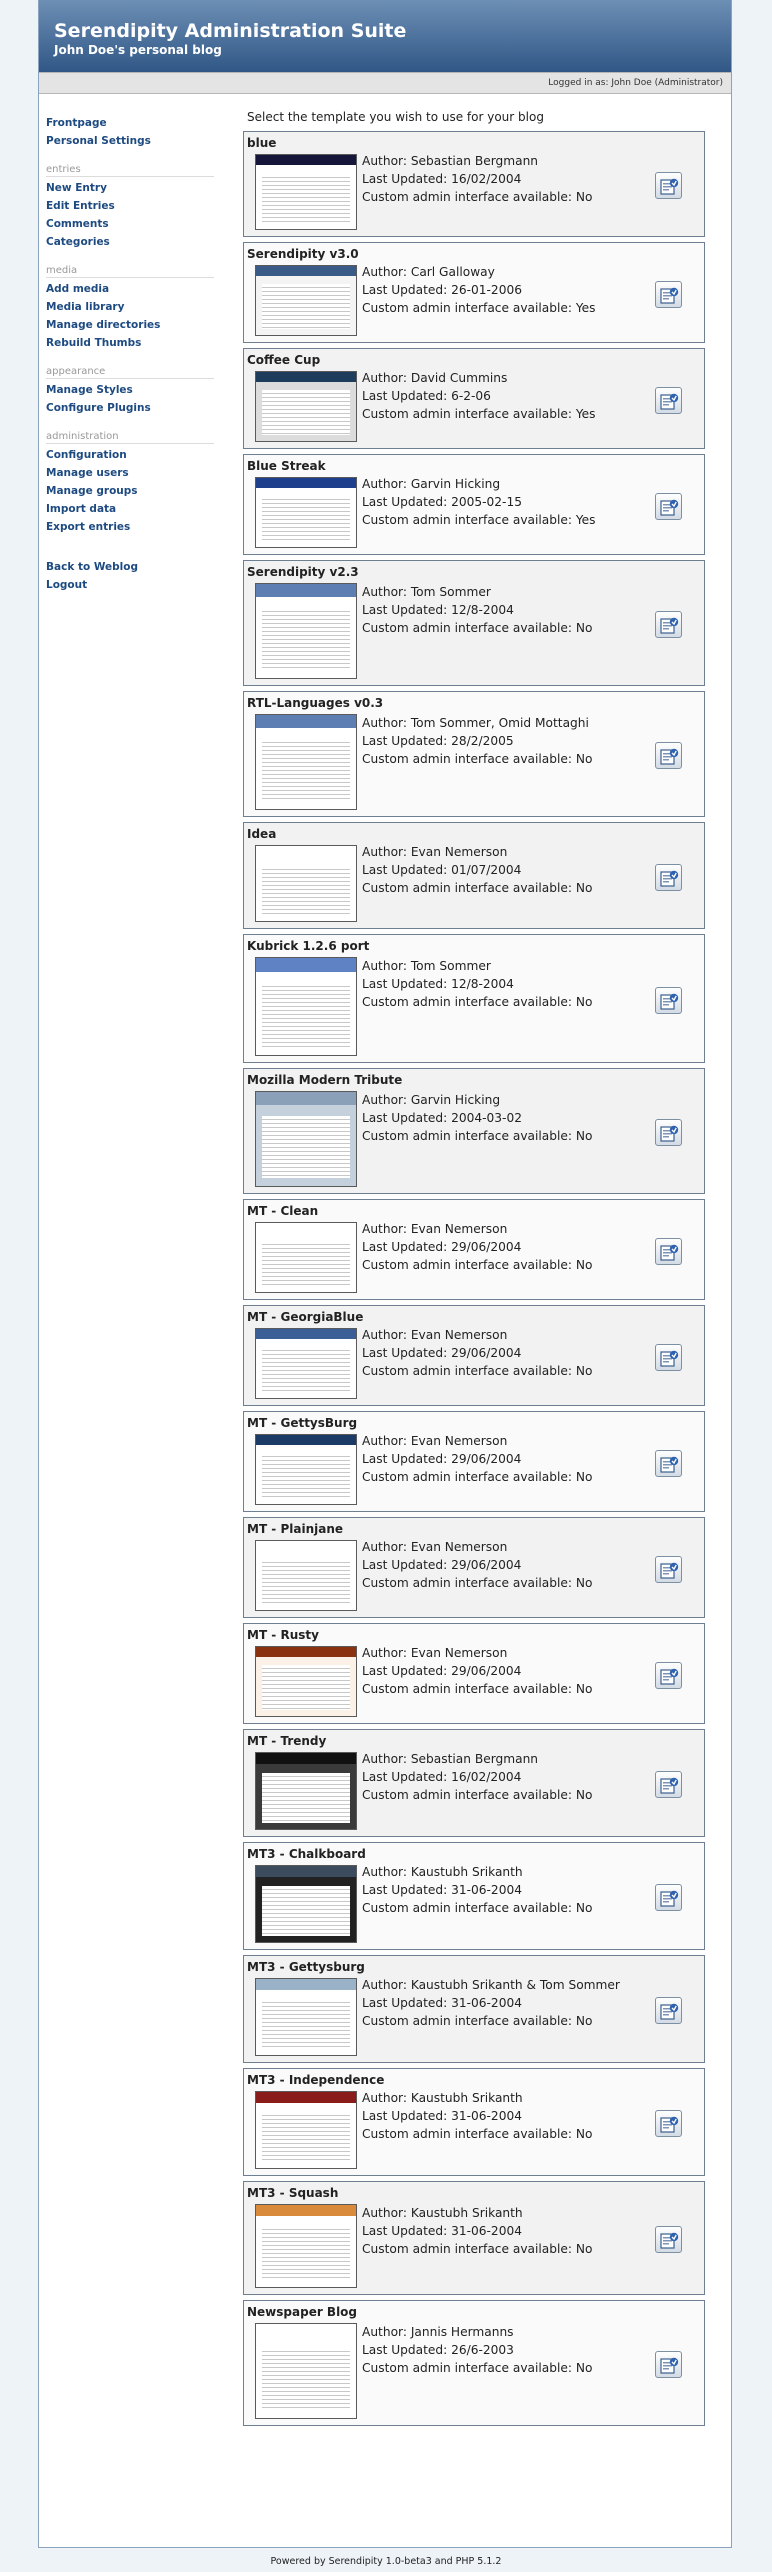 This screenshot has width=772, height=2572. What do you see at coordinates (316, 2080) in the screenshot?
I see `template-name: MT3 - Independence` at bounding box center [316, 2080].